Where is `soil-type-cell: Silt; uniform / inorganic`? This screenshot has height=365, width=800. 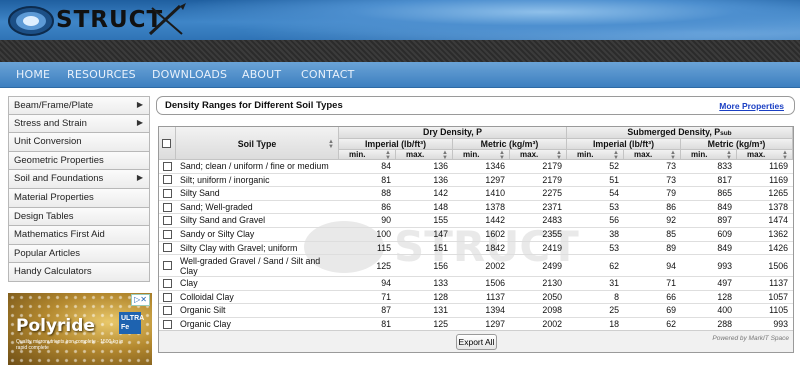 soil-type-cell: Silt; uniform / inorganic is located at coordinates (225, 179).